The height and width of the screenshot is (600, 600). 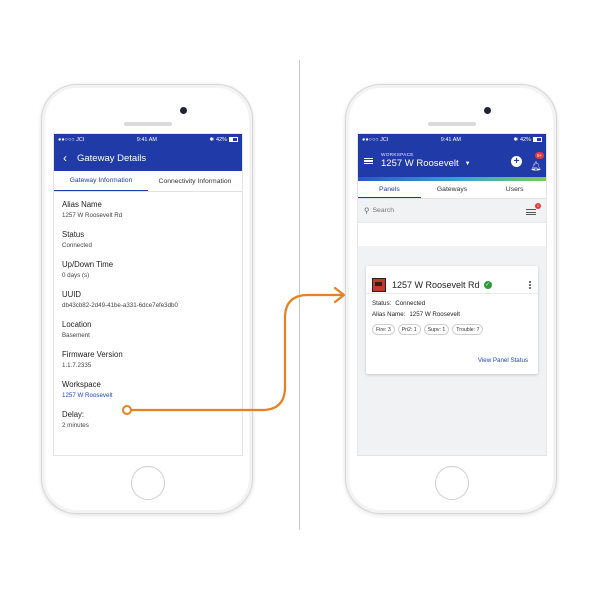 What do you see at coordinates (383, 329) in the screenshot?
I see `chip-fire: Fire: 3` at bounding box center [383, 329].